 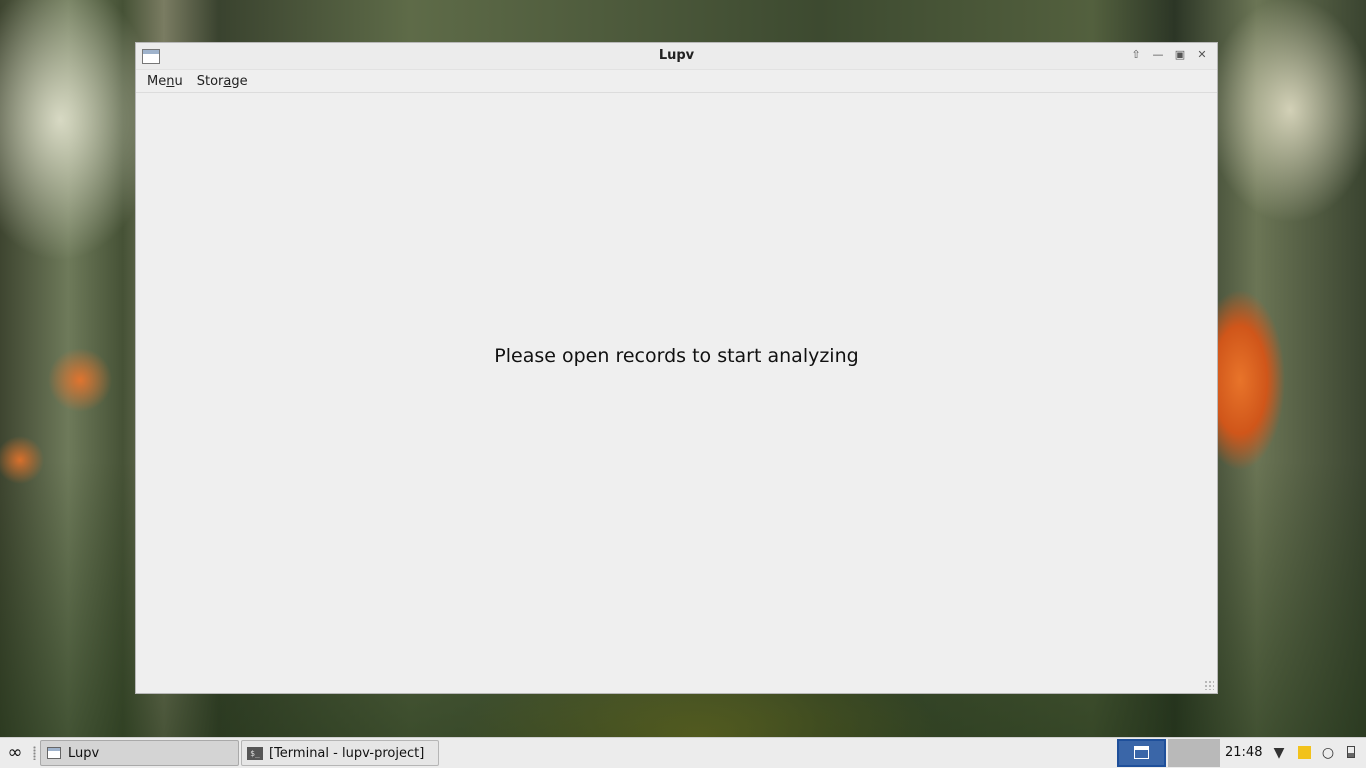 What do you see at coordinates (15, 753) in the screenshot?
I see `start-menu-icon: ∞` at bounding box center [15, 753].